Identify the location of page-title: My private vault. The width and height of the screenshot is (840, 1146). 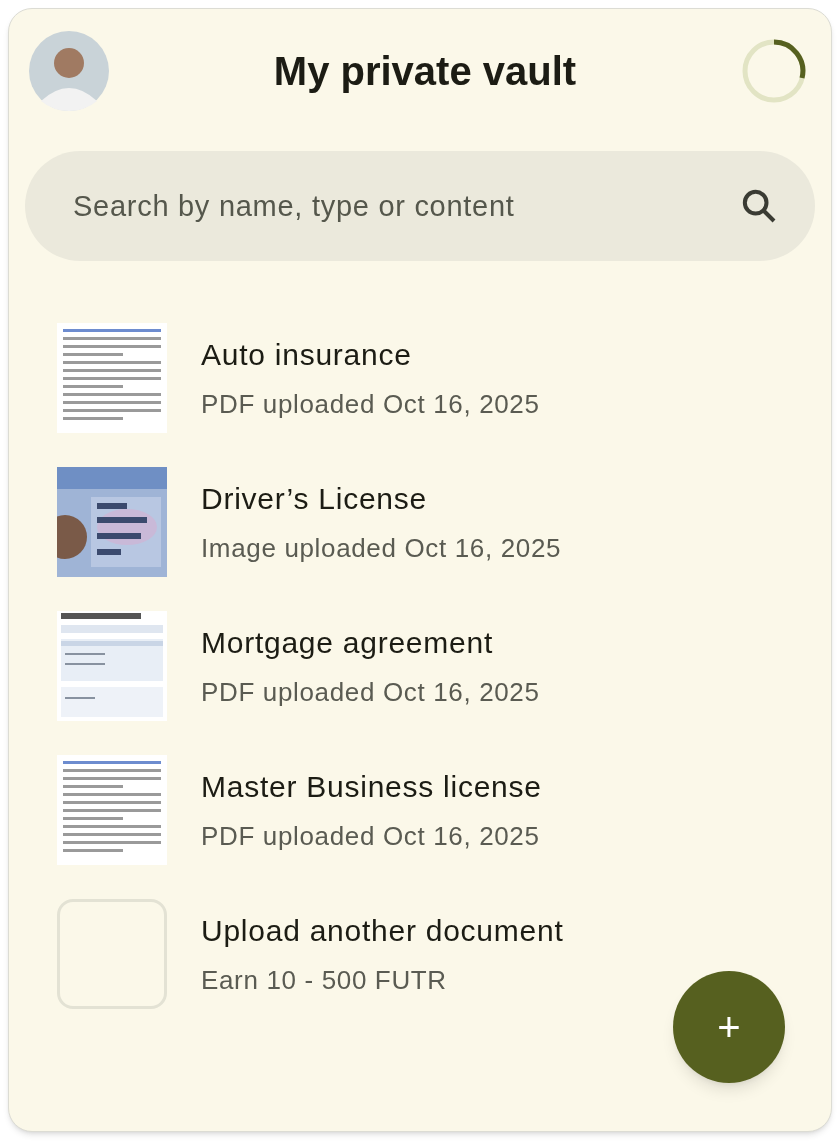
(425, 71).